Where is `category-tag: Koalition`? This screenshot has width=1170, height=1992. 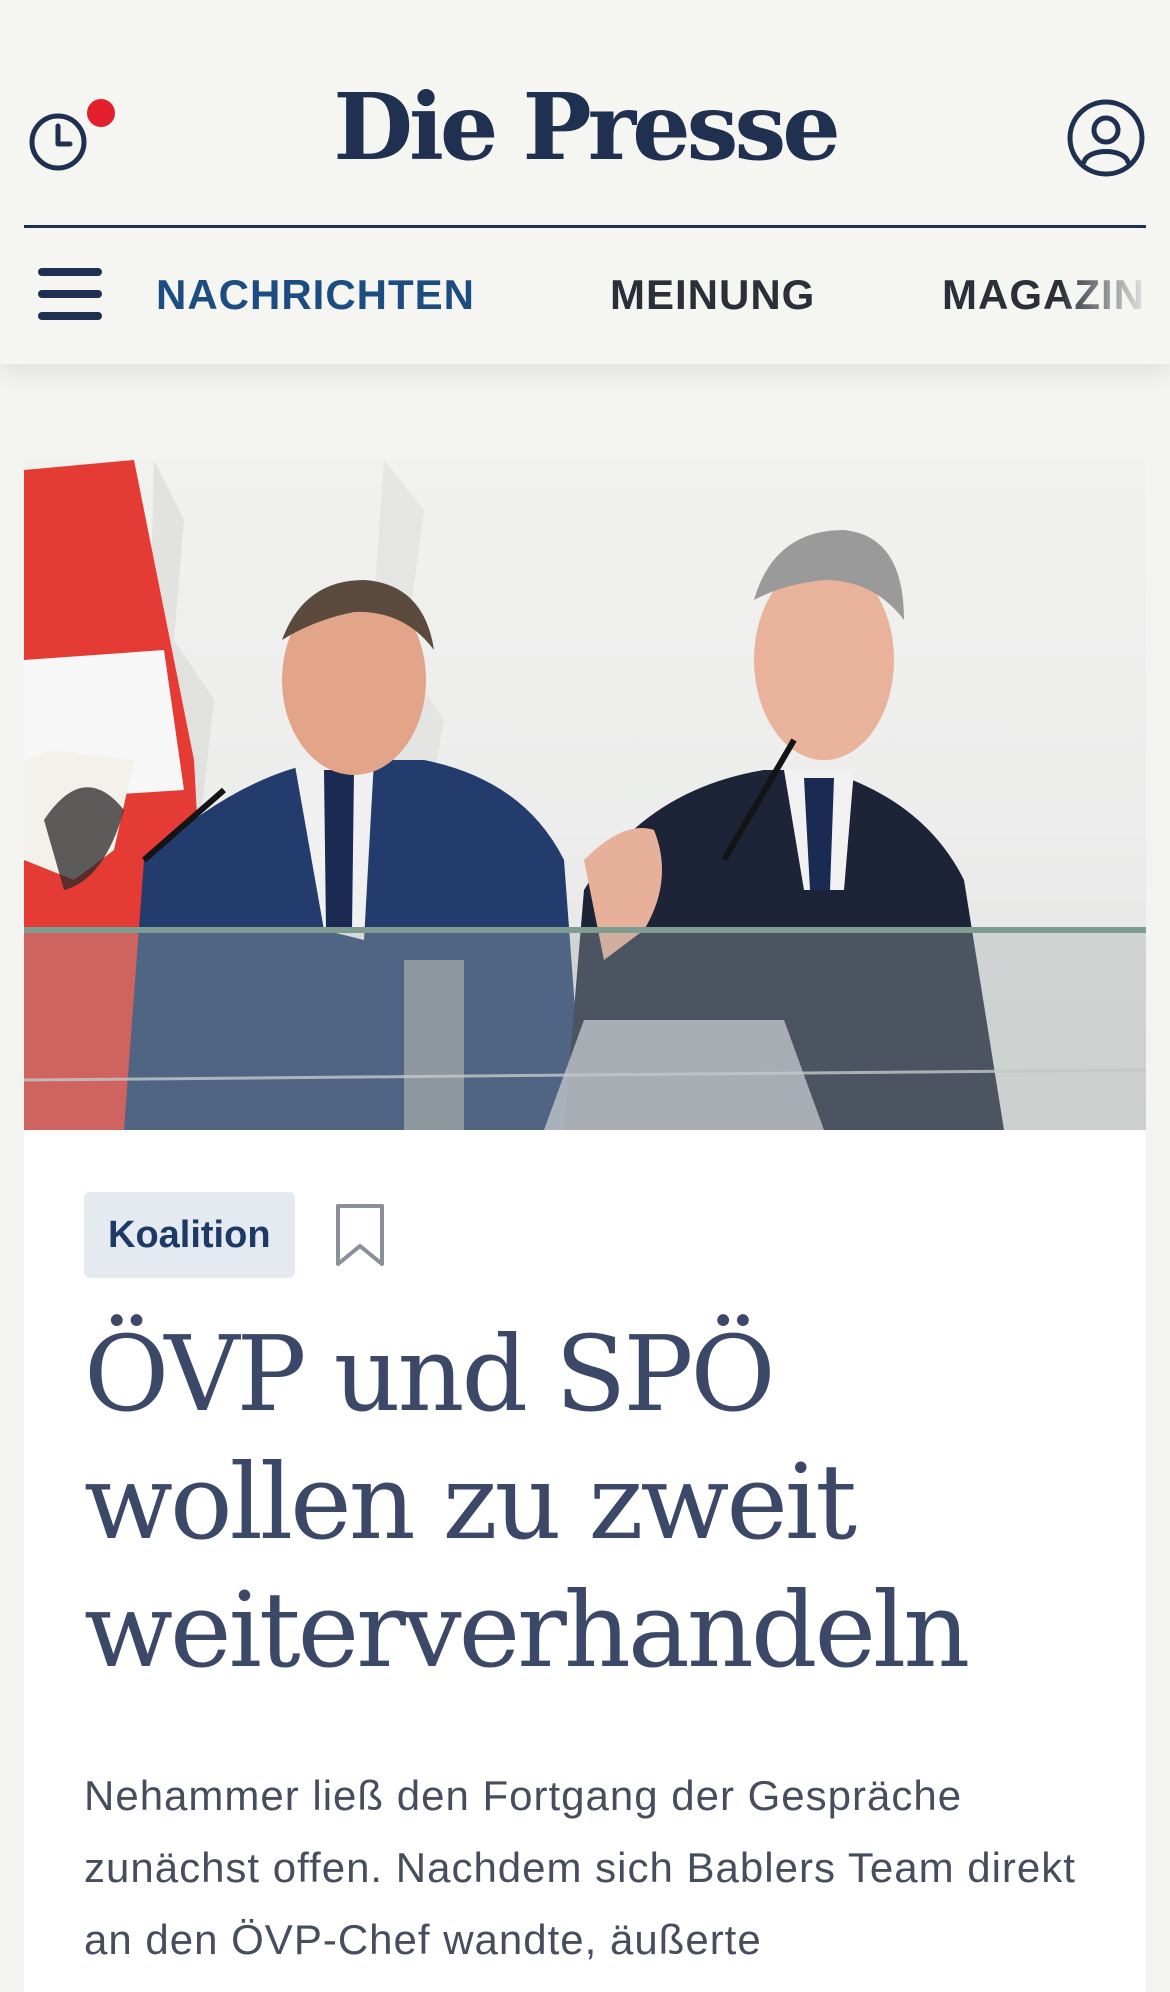
category-tag: Koalition is located at coordinates (189, 1235).